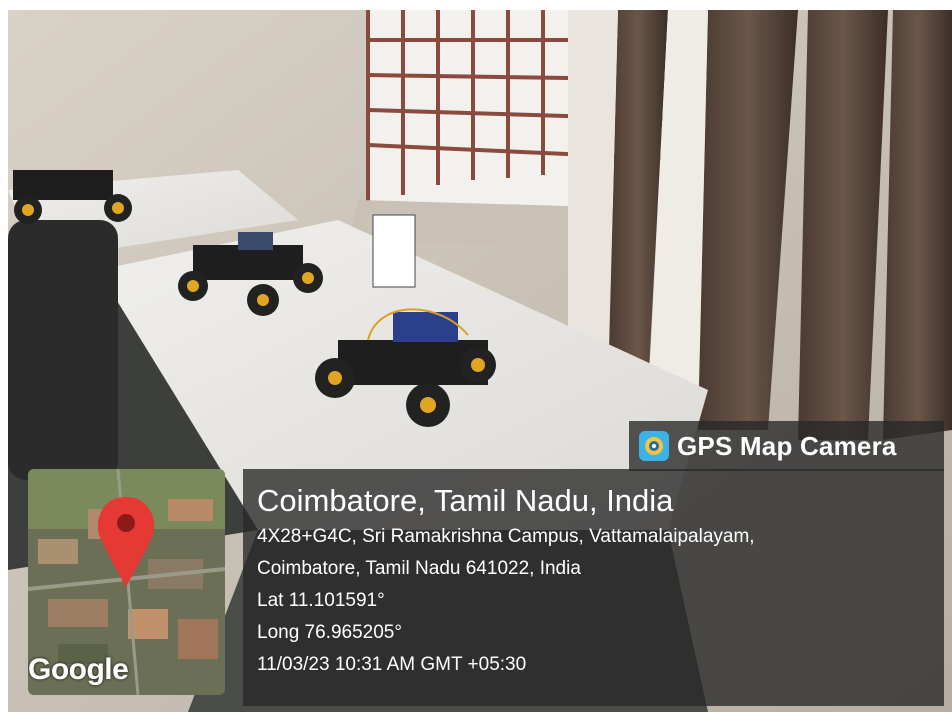 The image size is (952, 722). Describe the element at coordinates (329, 632) in the screenshot. I see `longitude: Long 76.965205°` at that location.